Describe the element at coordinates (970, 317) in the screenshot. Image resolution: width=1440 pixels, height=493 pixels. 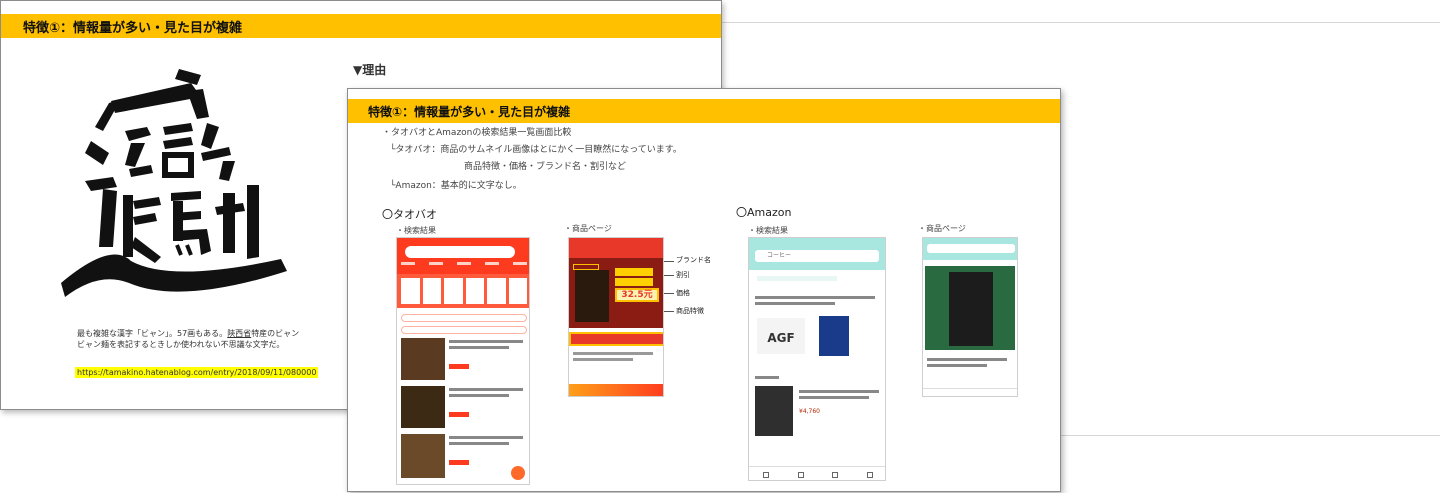
I see `amazon-product-screenshot` at that location.